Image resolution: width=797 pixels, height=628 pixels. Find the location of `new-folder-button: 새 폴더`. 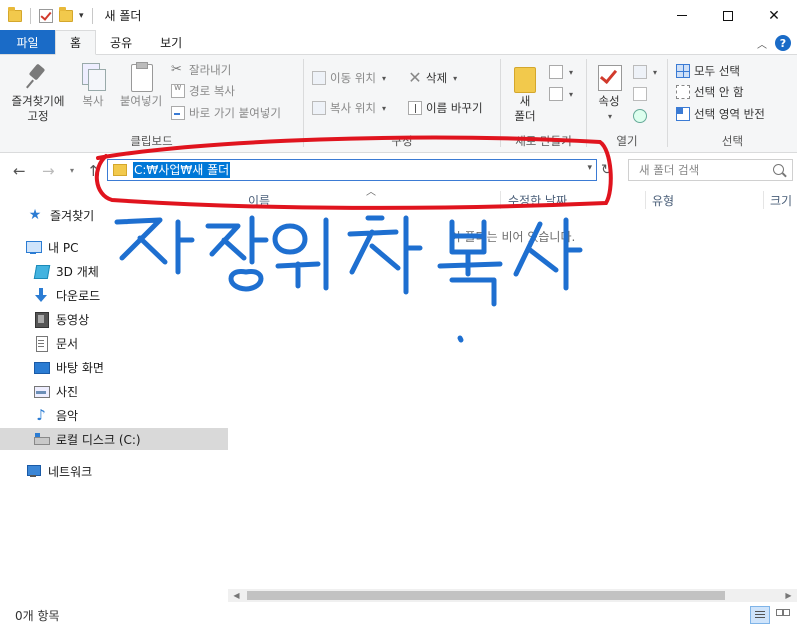

new-folder-button: 새 폴더 is located at coordinates (525, 92).